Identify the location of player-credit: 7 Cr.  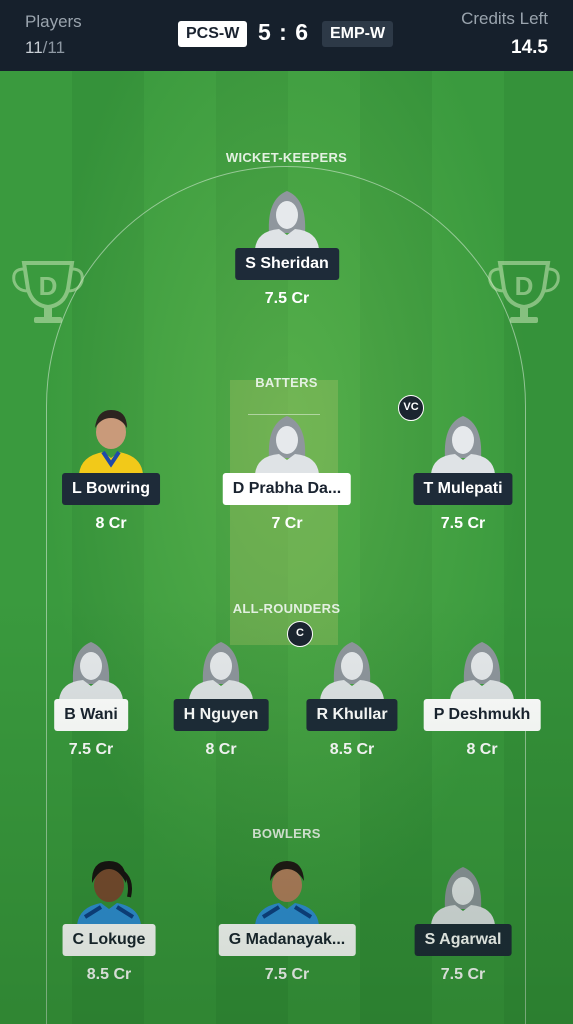
(287, 523).